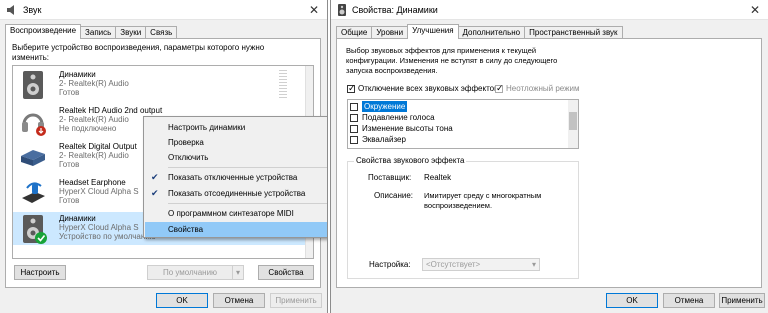 This screenshot has width=768, height=313. Describe the element at coordinates (33, 192) in the screenshot. I see `headset-icon` at that location.